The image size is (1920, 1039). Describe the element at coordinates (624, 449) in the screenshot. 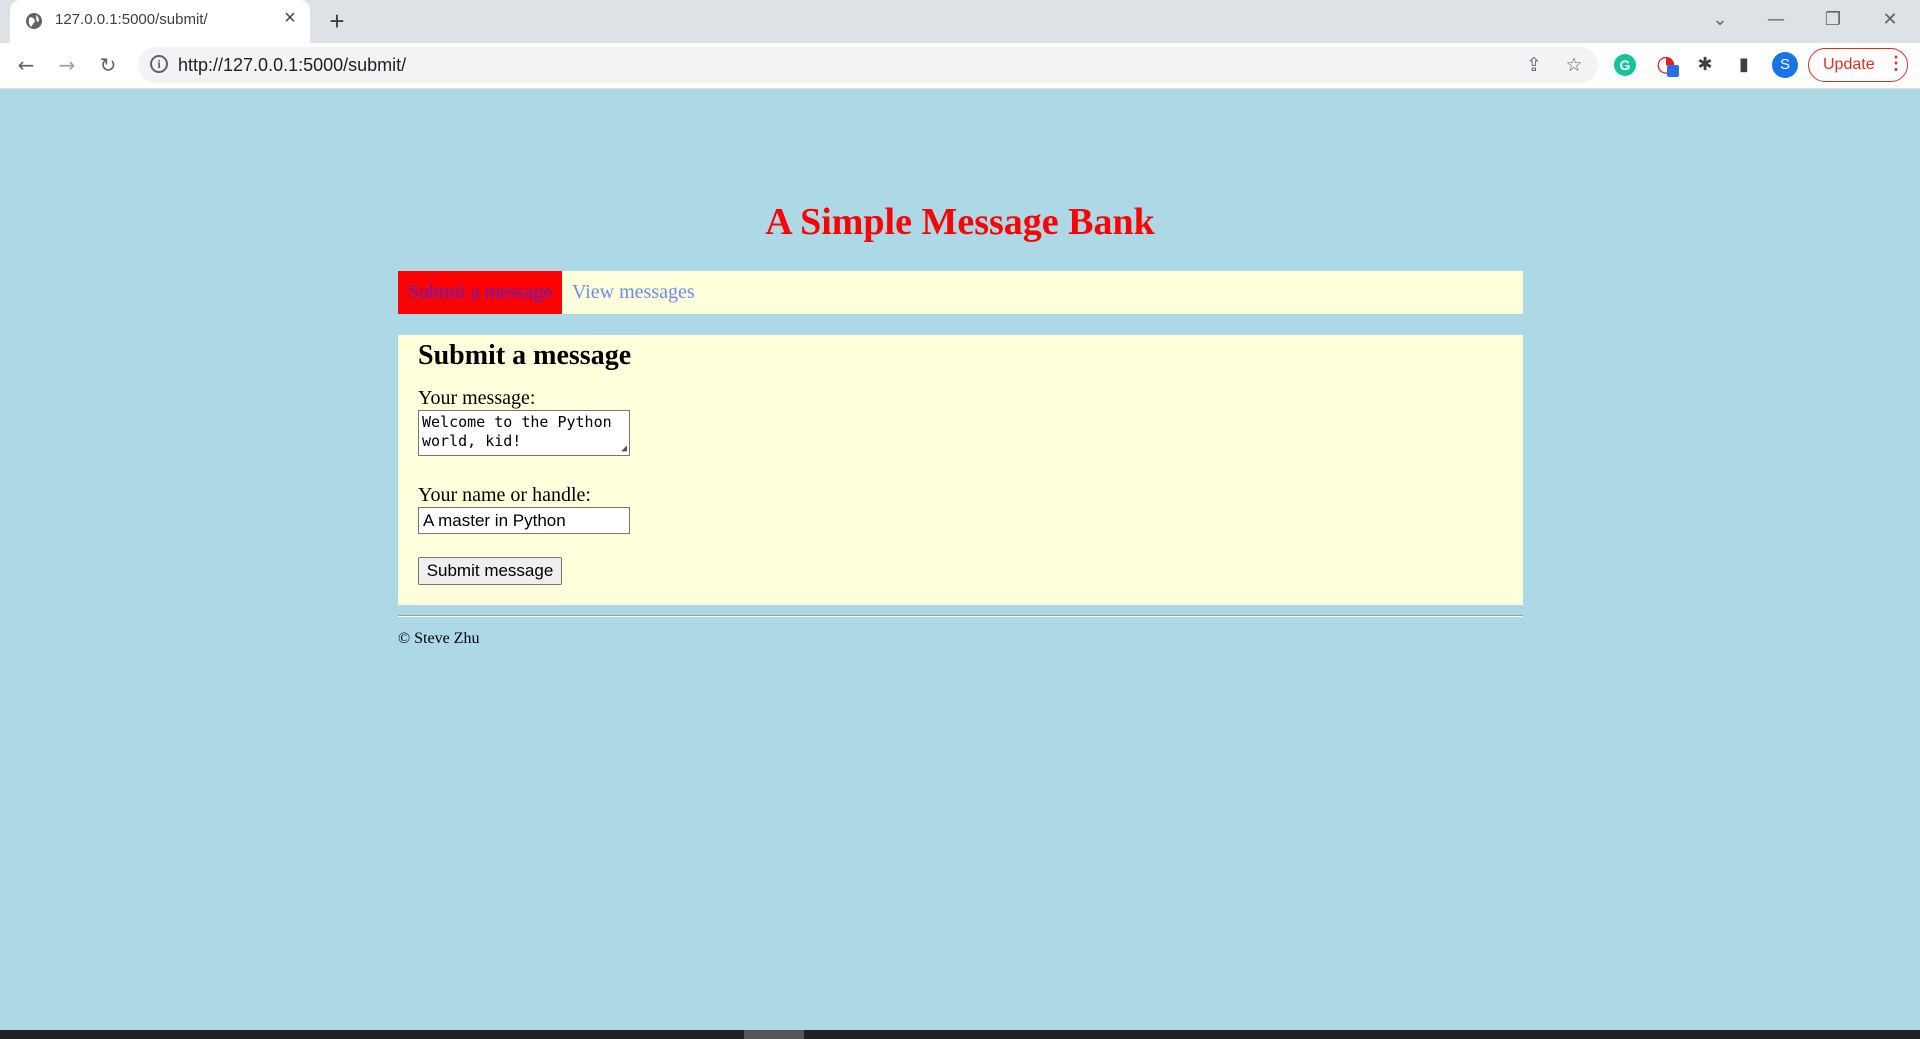

I see `resize-grip-icon: ◢` at that location.